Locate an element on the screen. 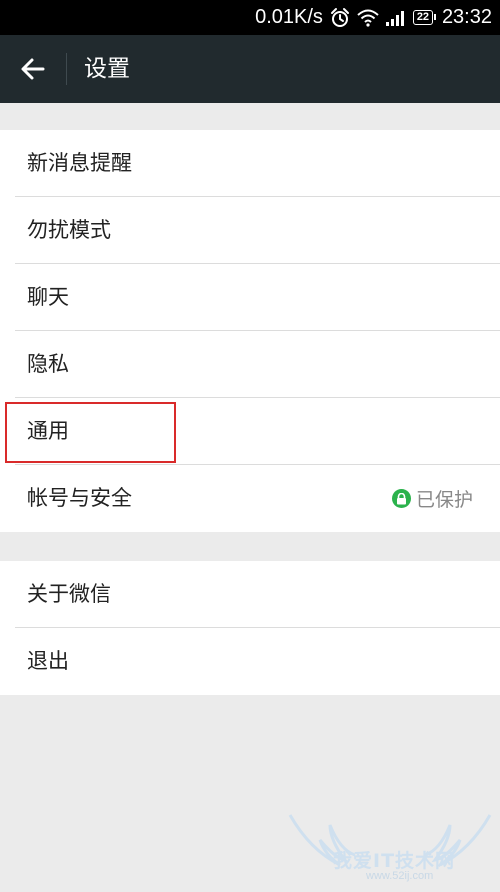 The image size is (500, 892). watermark-text: 我爱IT技术网 is located at coordinates (394, 861).